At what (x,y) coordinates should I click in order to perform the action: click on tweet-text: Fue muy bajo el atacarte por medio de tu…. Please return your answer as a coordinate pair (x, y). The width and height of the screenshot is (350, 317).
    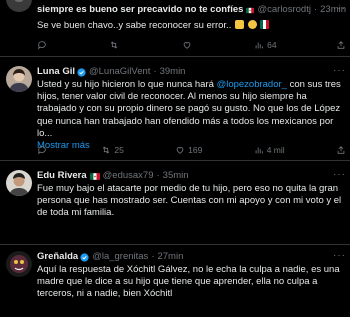
    Looking at the image, I should click on (189, 201).